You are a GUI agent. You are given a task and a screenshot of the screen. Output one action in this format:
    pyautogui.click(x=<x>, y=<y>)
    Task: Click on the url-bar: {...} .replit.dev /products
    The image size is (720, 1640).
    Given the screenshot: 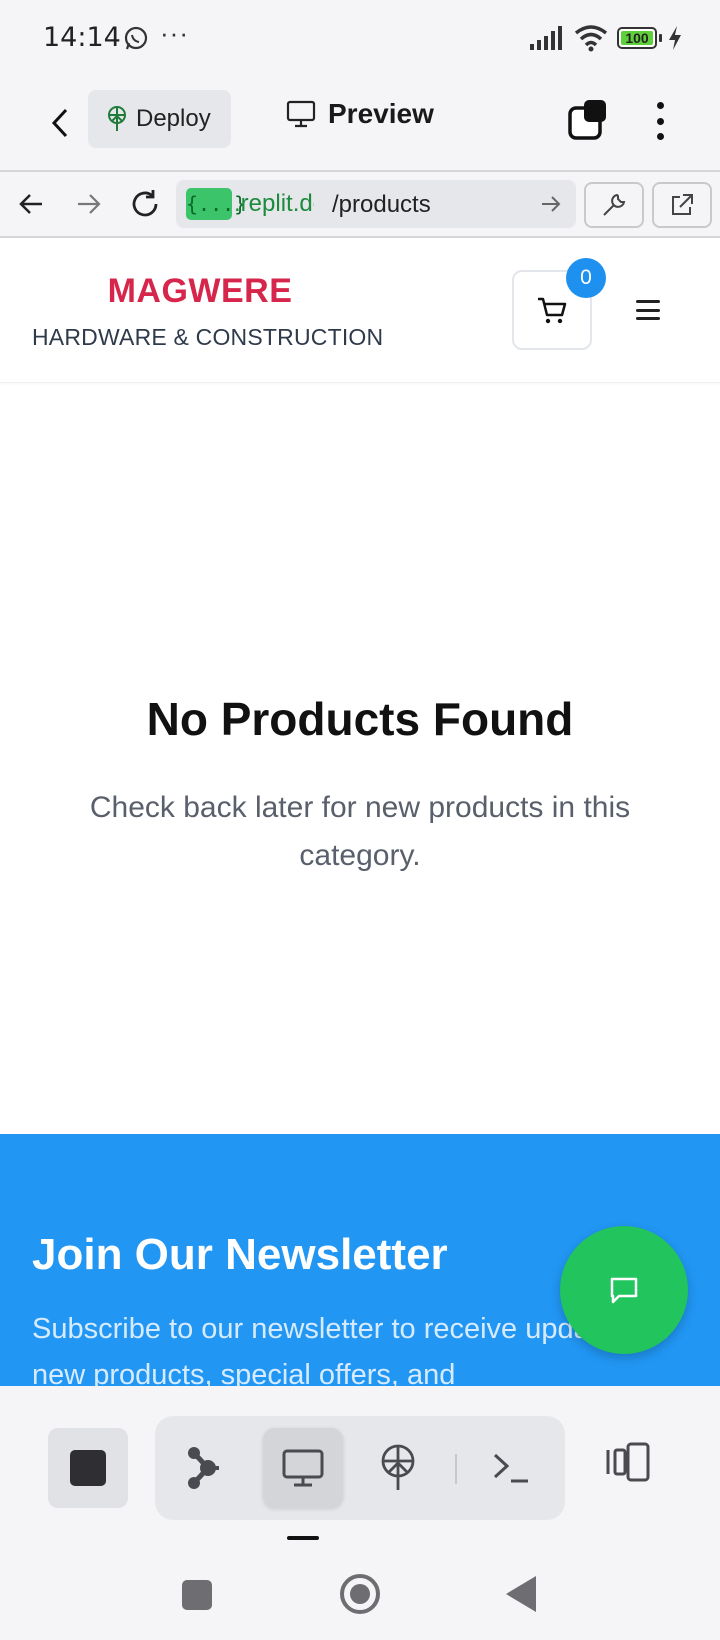 What is the action you would take?
    pyautogui.click(x=360, y=204)
    